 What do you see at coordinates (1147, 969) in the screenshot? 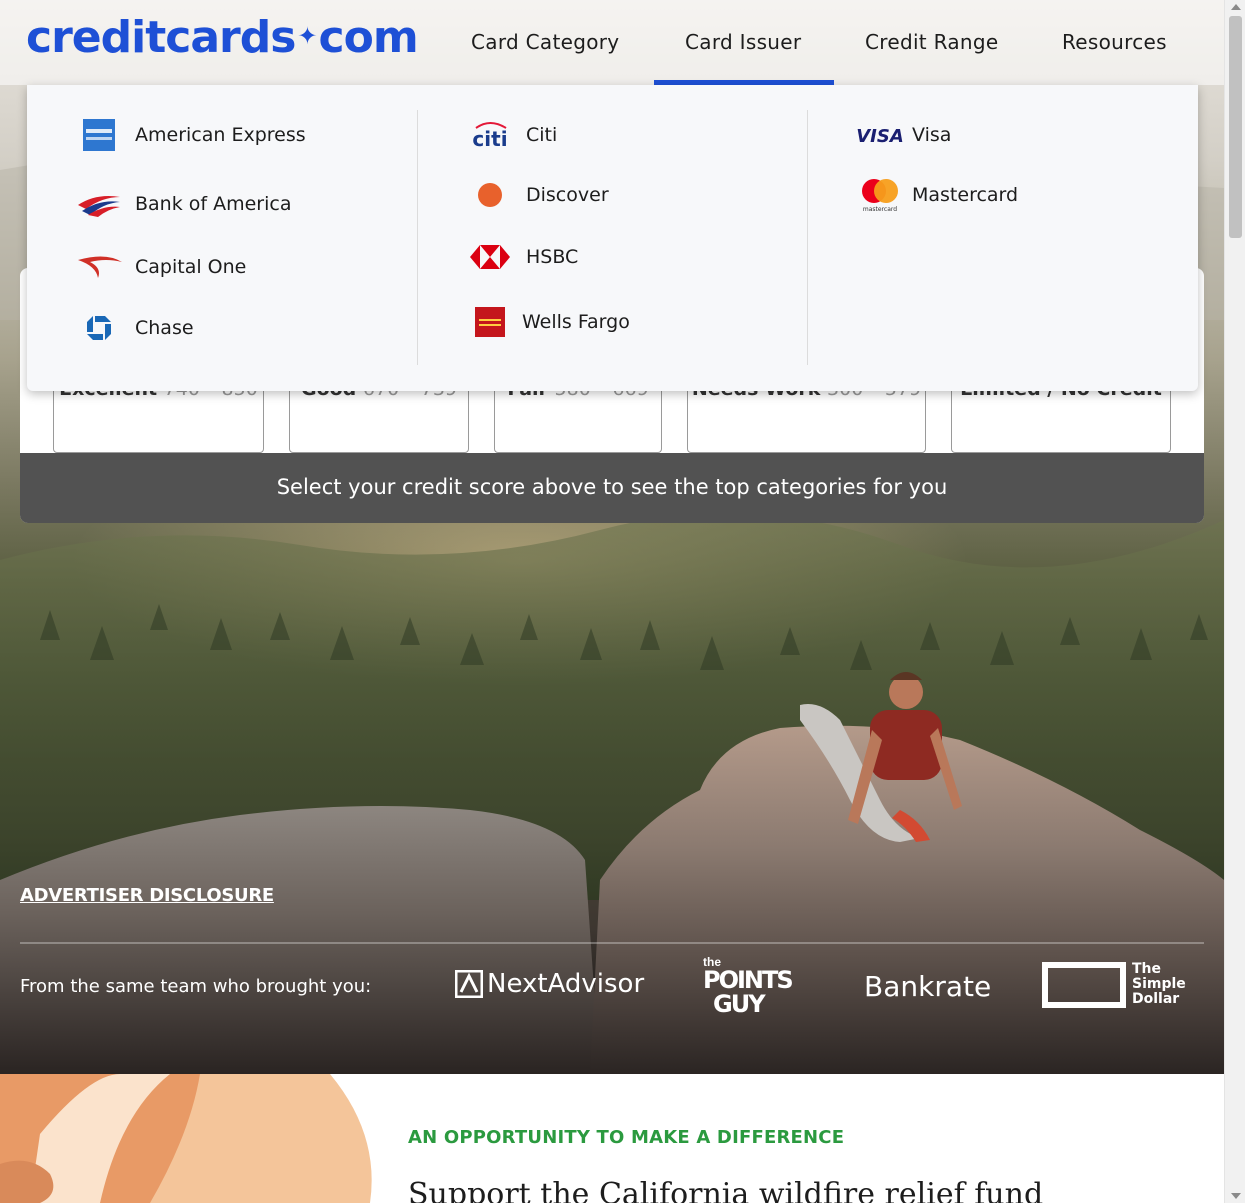
I see `brand-line: The` at bounding box center [1147, 969].